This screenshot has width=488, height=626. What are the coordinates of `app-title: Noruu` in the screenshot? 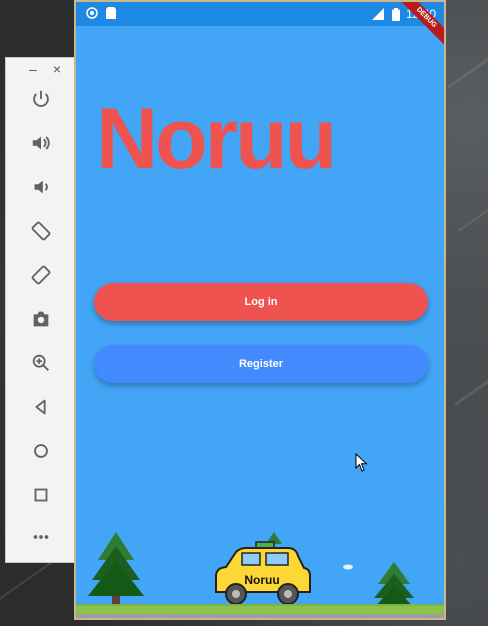 It's located at (216, 139).